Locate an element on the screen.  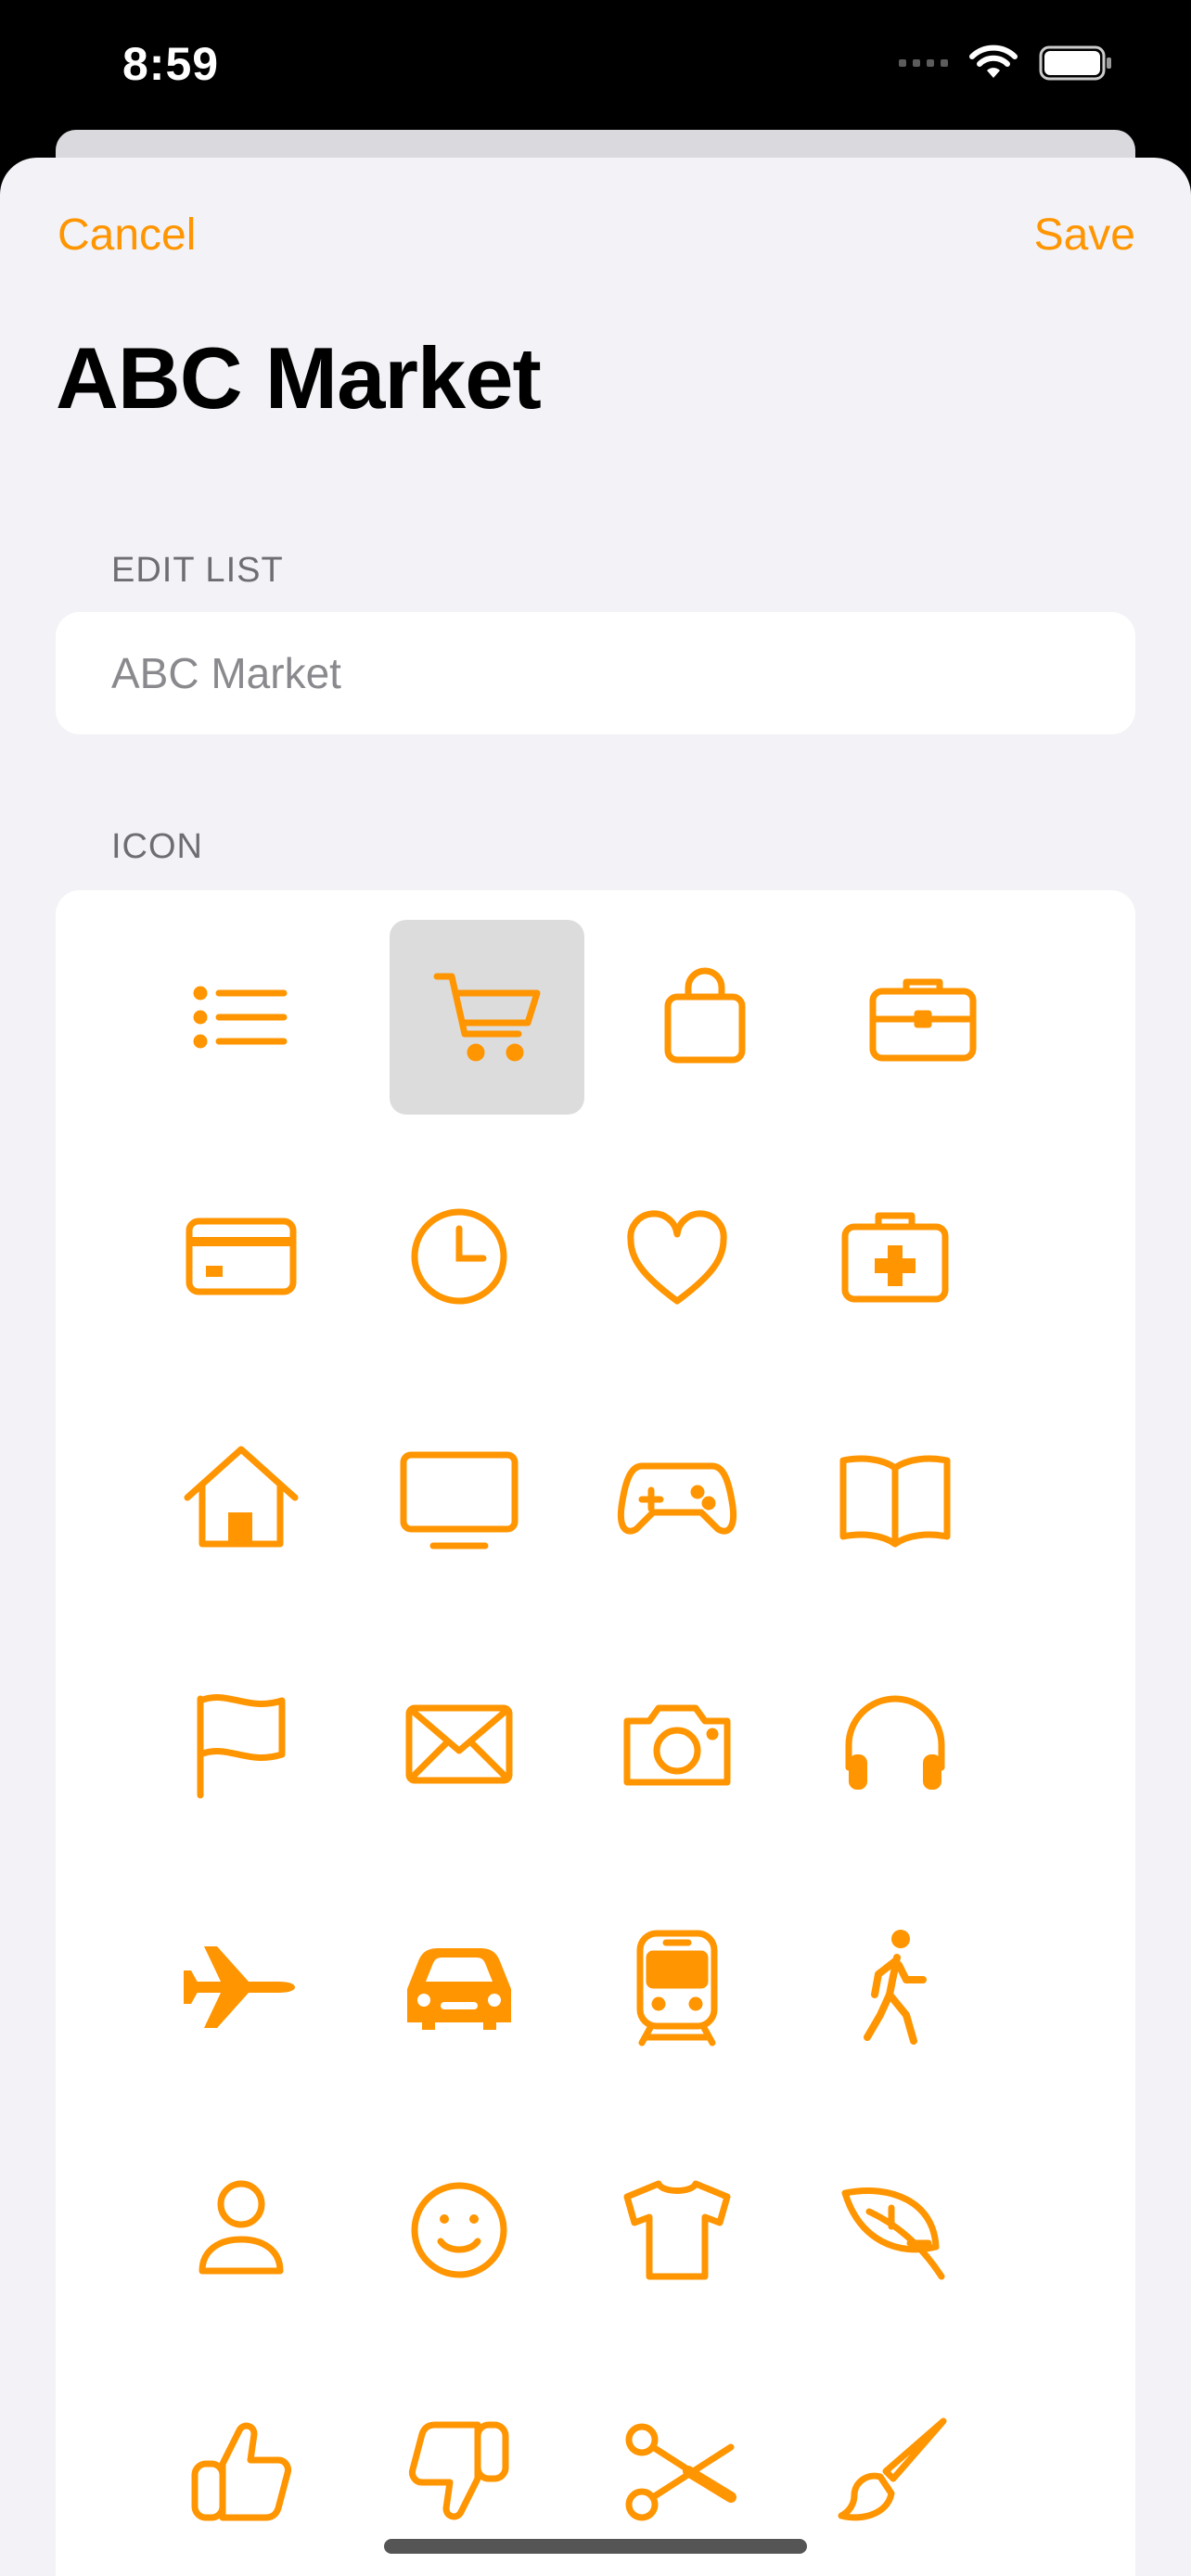
icon-option-car is located at coordinates (459, 1987).